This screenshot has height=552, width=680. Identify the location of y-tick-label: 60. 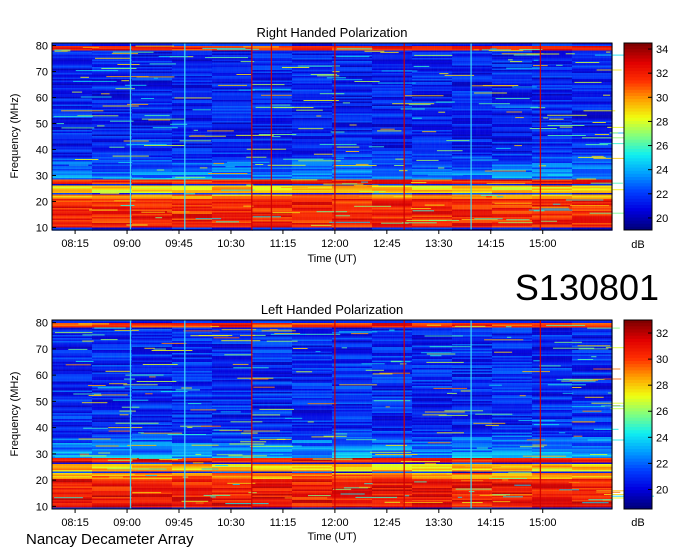
(42, 376).